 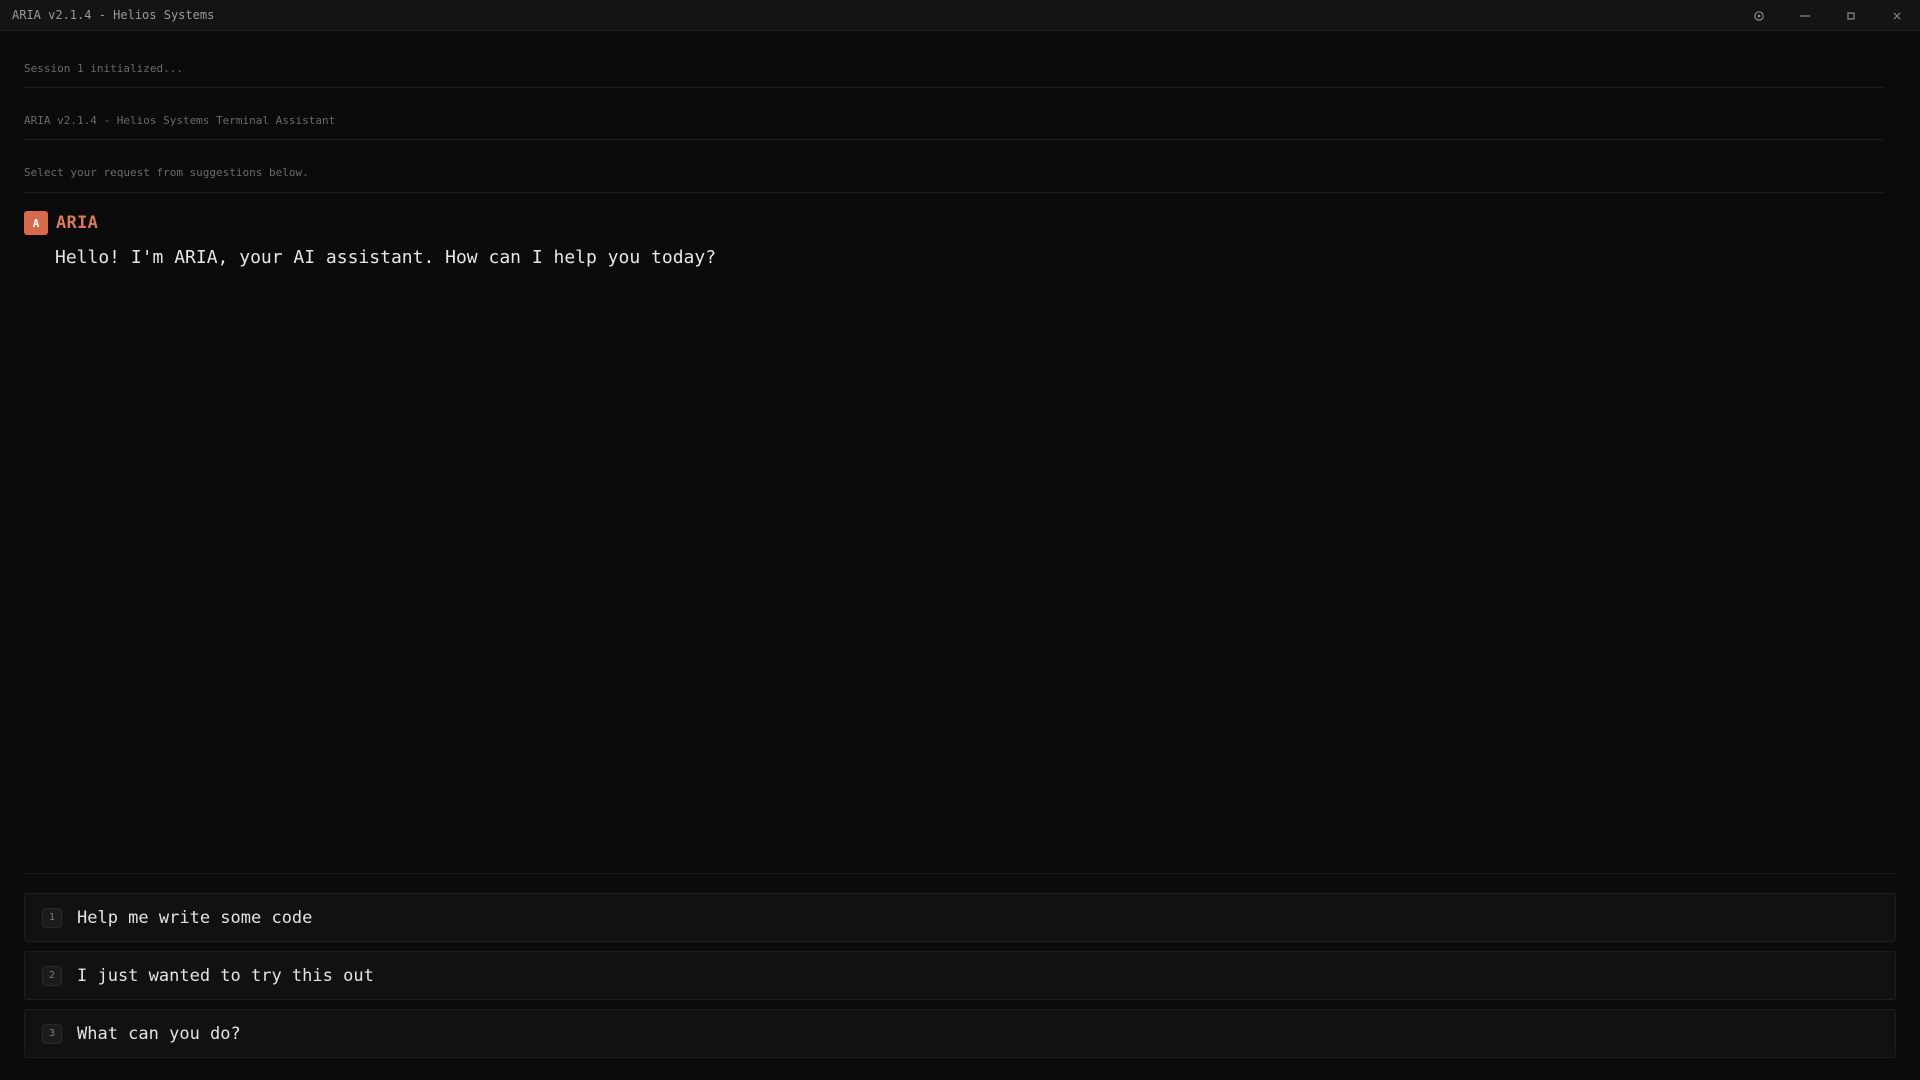 I want to click on window-controls, so click(x=1828, y=15).